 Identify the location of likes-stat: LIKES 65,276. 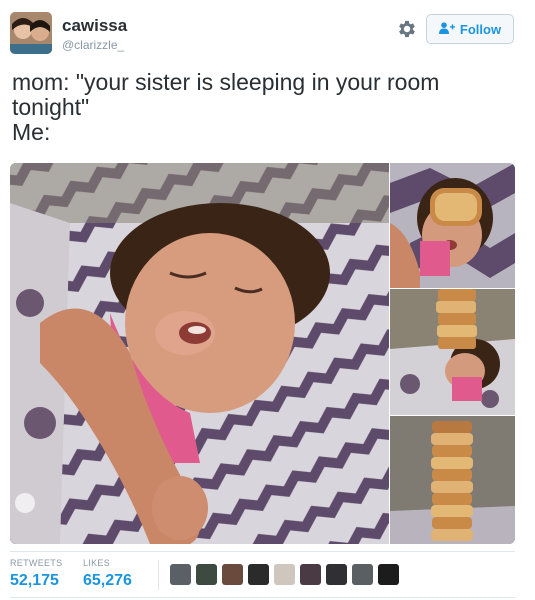
(107, 574).